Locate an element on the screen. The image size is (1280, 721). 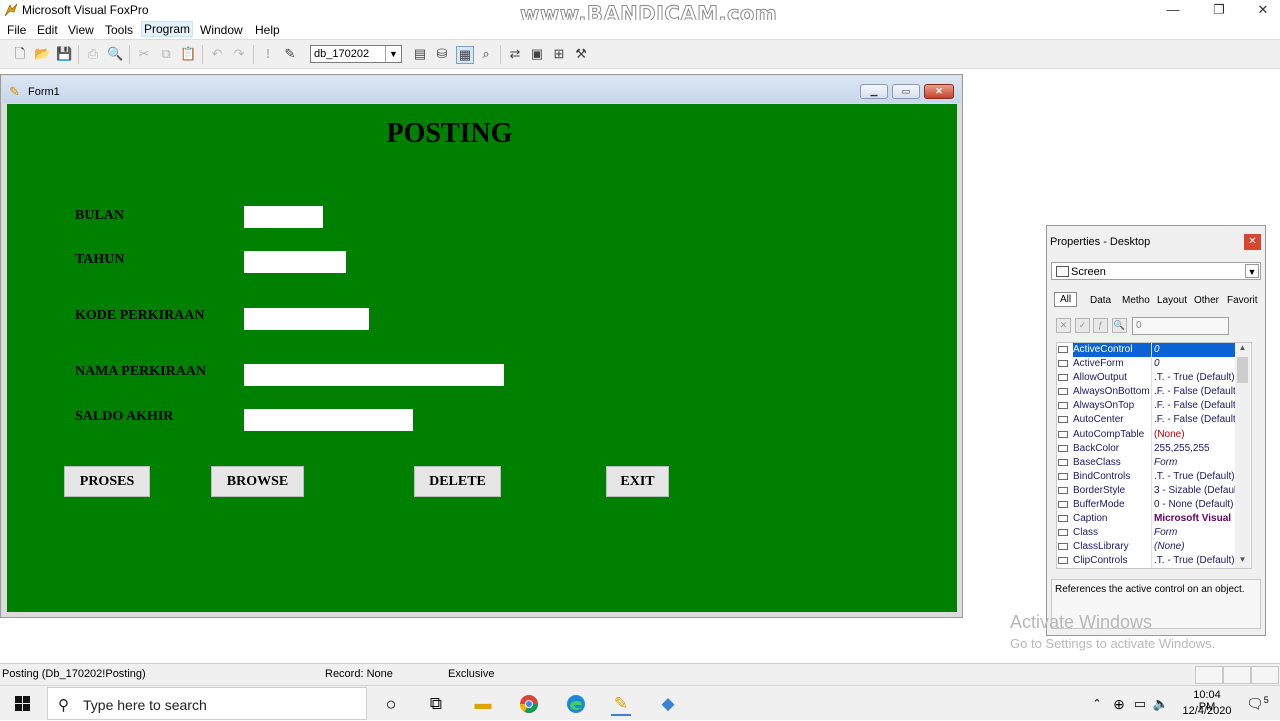
foxpro-taskbar-icon: ✎ is located at coordinates (621, 705).